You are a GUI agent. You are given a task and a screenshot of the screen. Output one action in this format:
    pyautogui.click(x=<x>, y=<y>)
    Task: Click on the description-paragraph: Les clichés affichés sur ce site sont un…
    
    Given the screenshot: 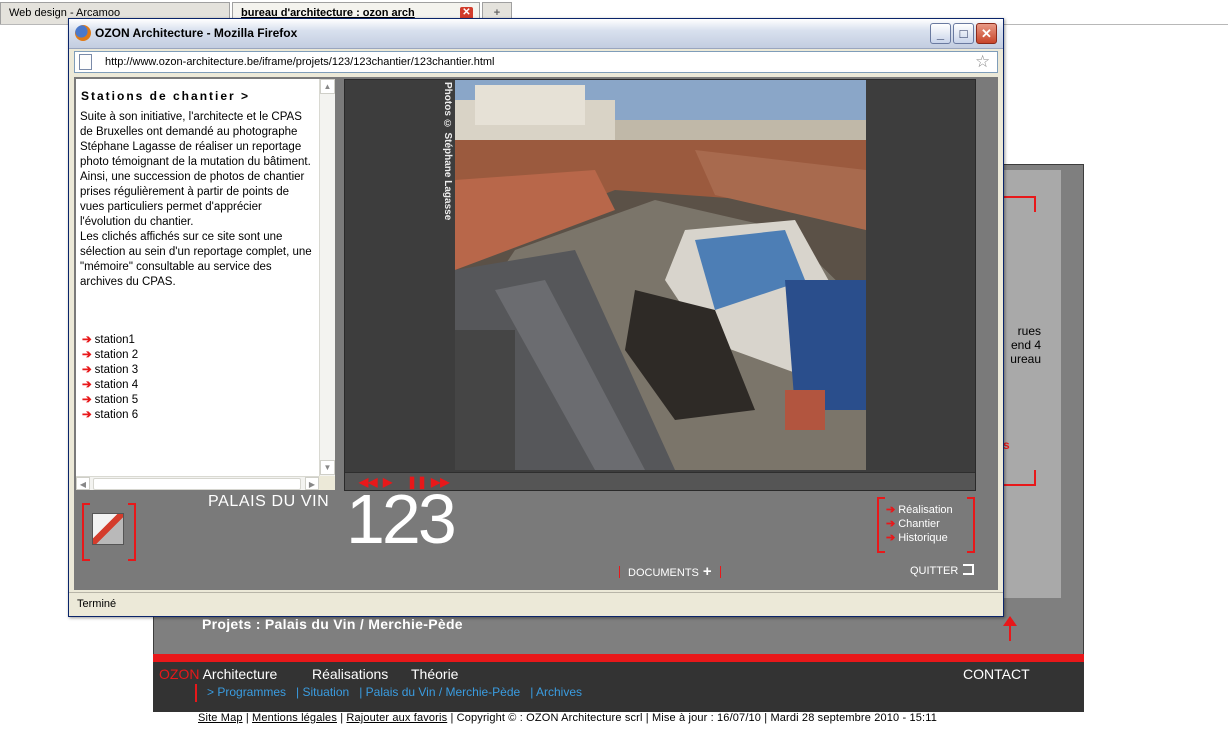 What is the action you would take?
    pyautogui.click(x=196, y=259)
    